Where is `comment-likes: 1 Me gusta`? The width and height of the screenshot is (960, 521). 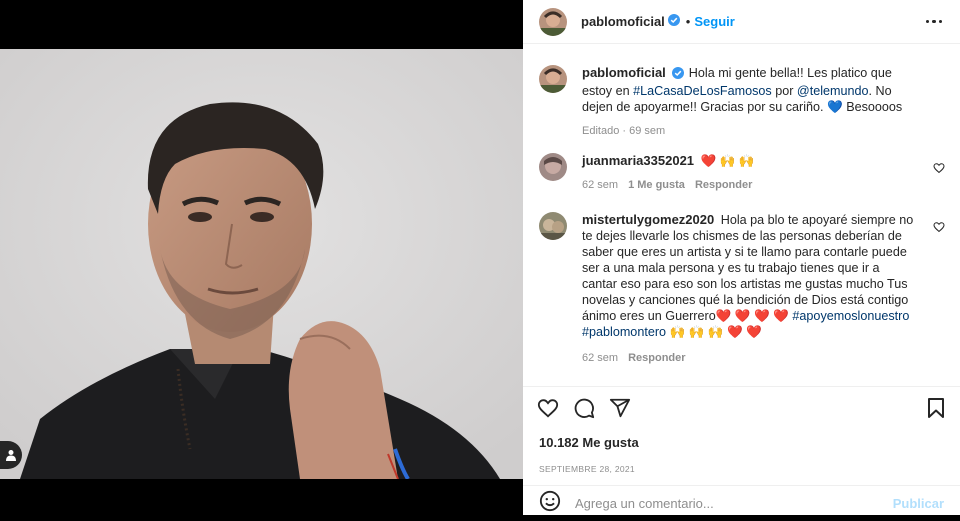 comment-likes: 1 Me gusta is located at coordinates (656, 185).